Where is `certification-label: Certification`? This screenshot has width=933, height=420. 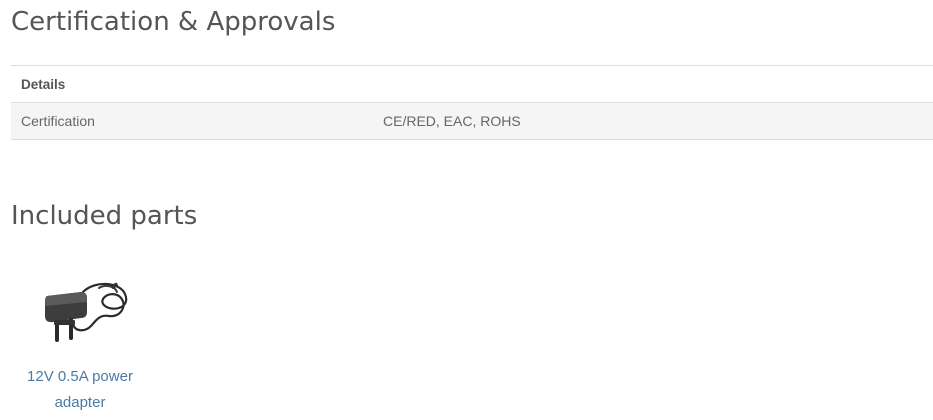
certification-label: Certification is located at coordinates (192, 121).